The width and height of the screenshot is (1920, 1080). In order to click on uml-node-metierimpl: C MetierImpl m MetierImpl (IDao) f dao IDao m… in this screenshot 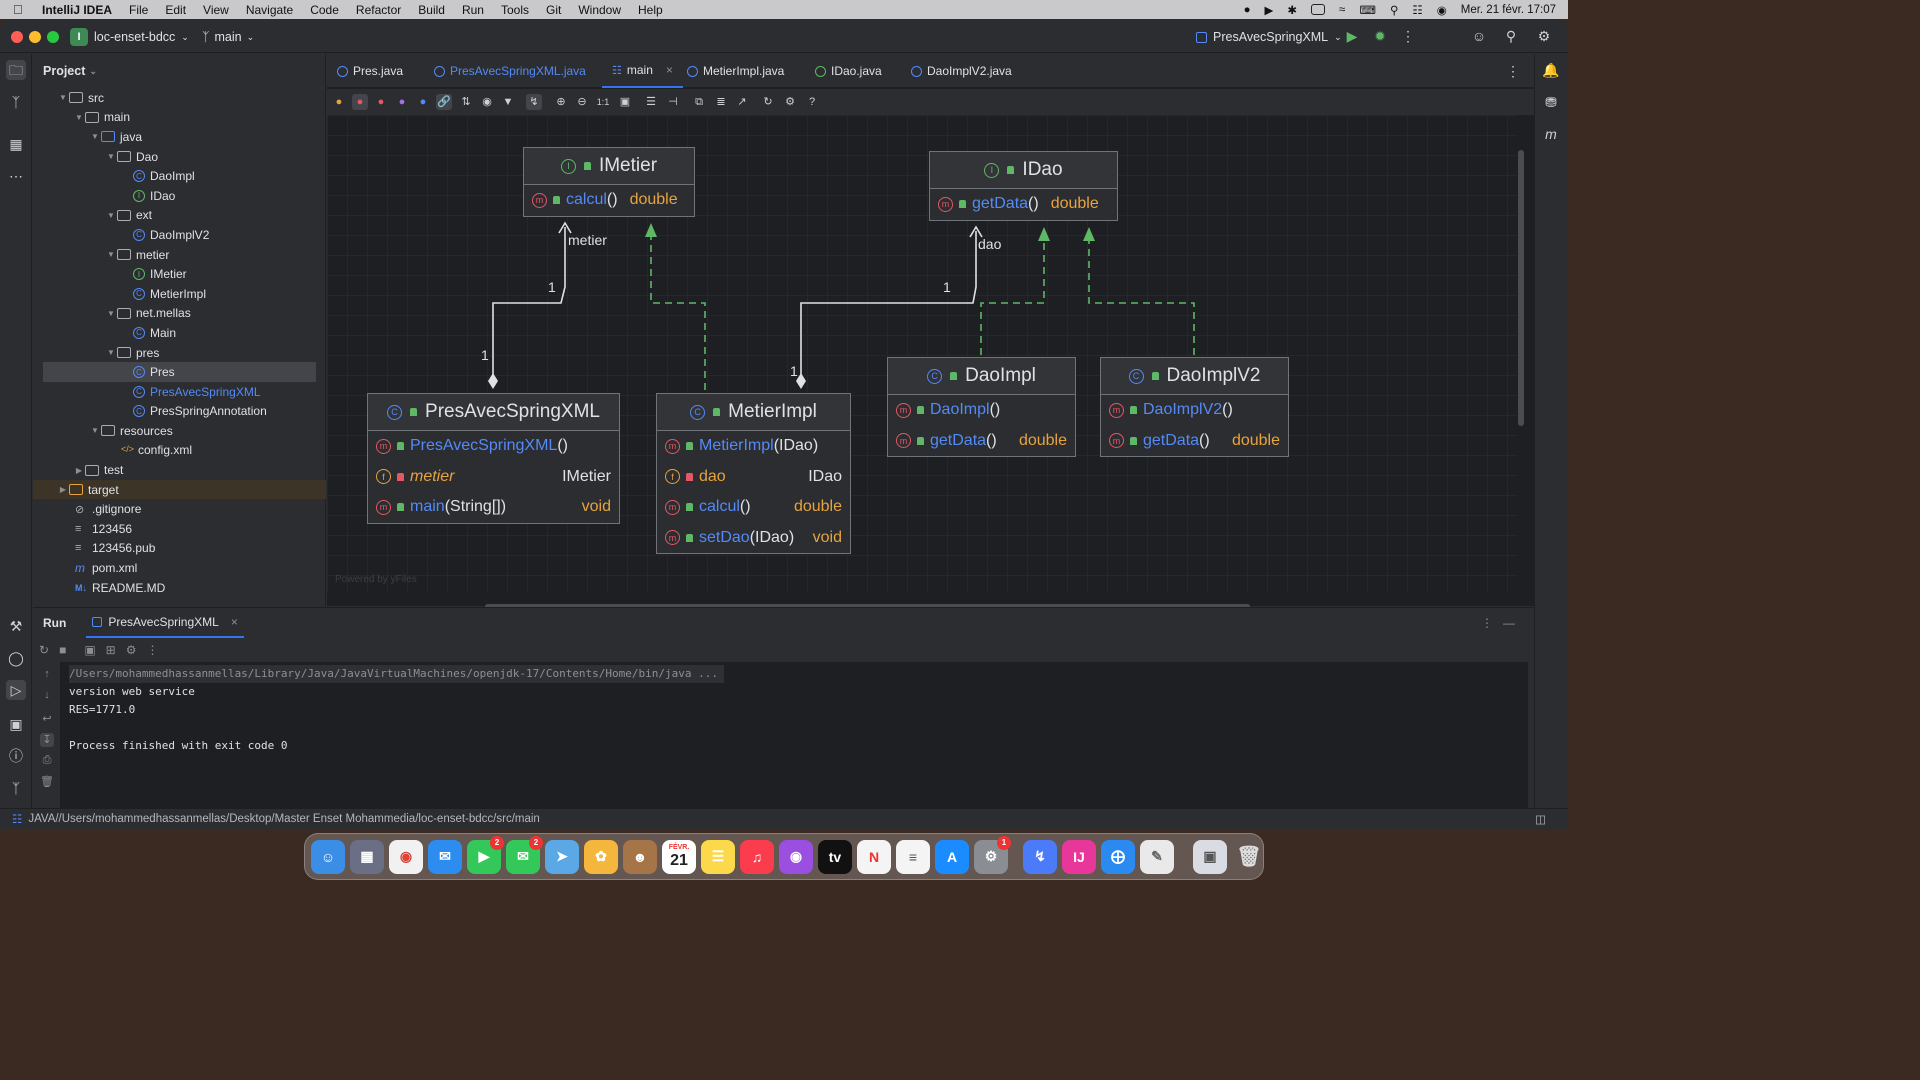, I will do `click(753, 473)`.